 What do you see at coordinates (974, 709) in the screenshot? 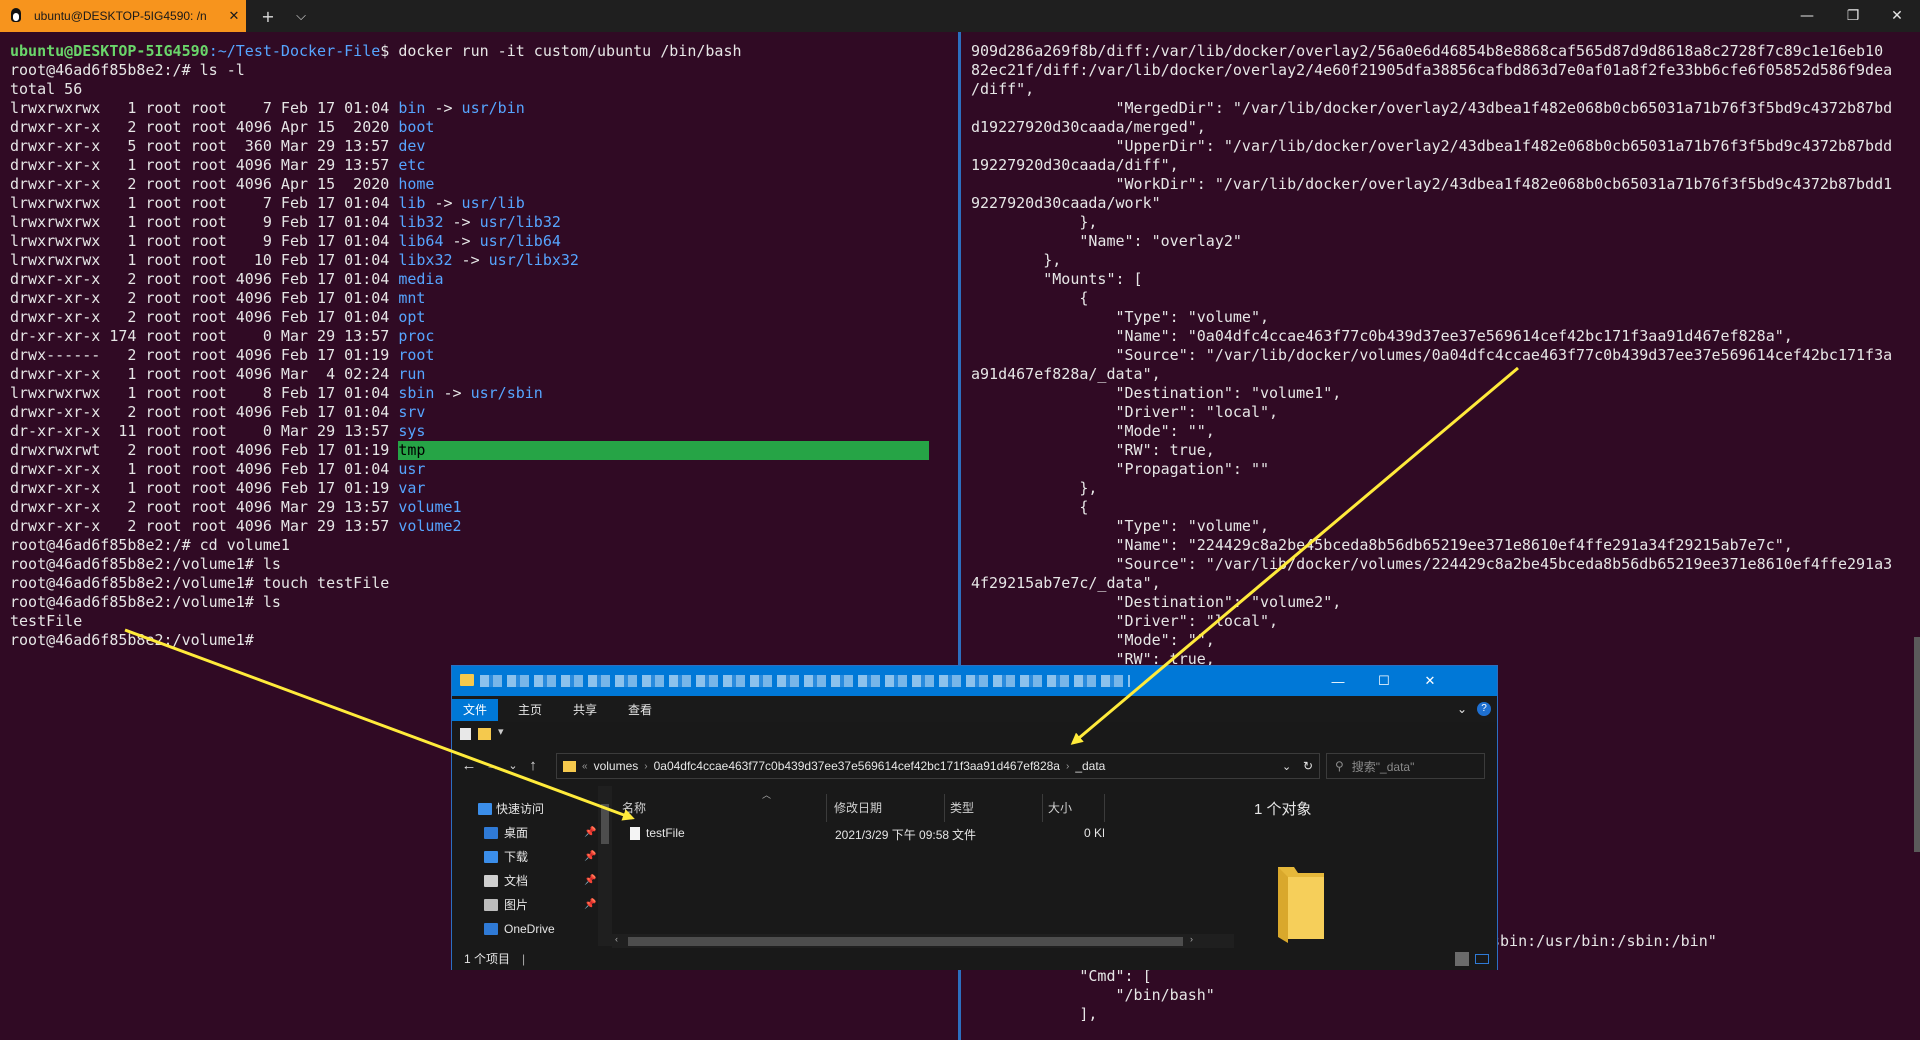
I see `explorer-ribbon: 文件 主页 共享 查看 ⌄ ?` at bounding box center [974, 709].